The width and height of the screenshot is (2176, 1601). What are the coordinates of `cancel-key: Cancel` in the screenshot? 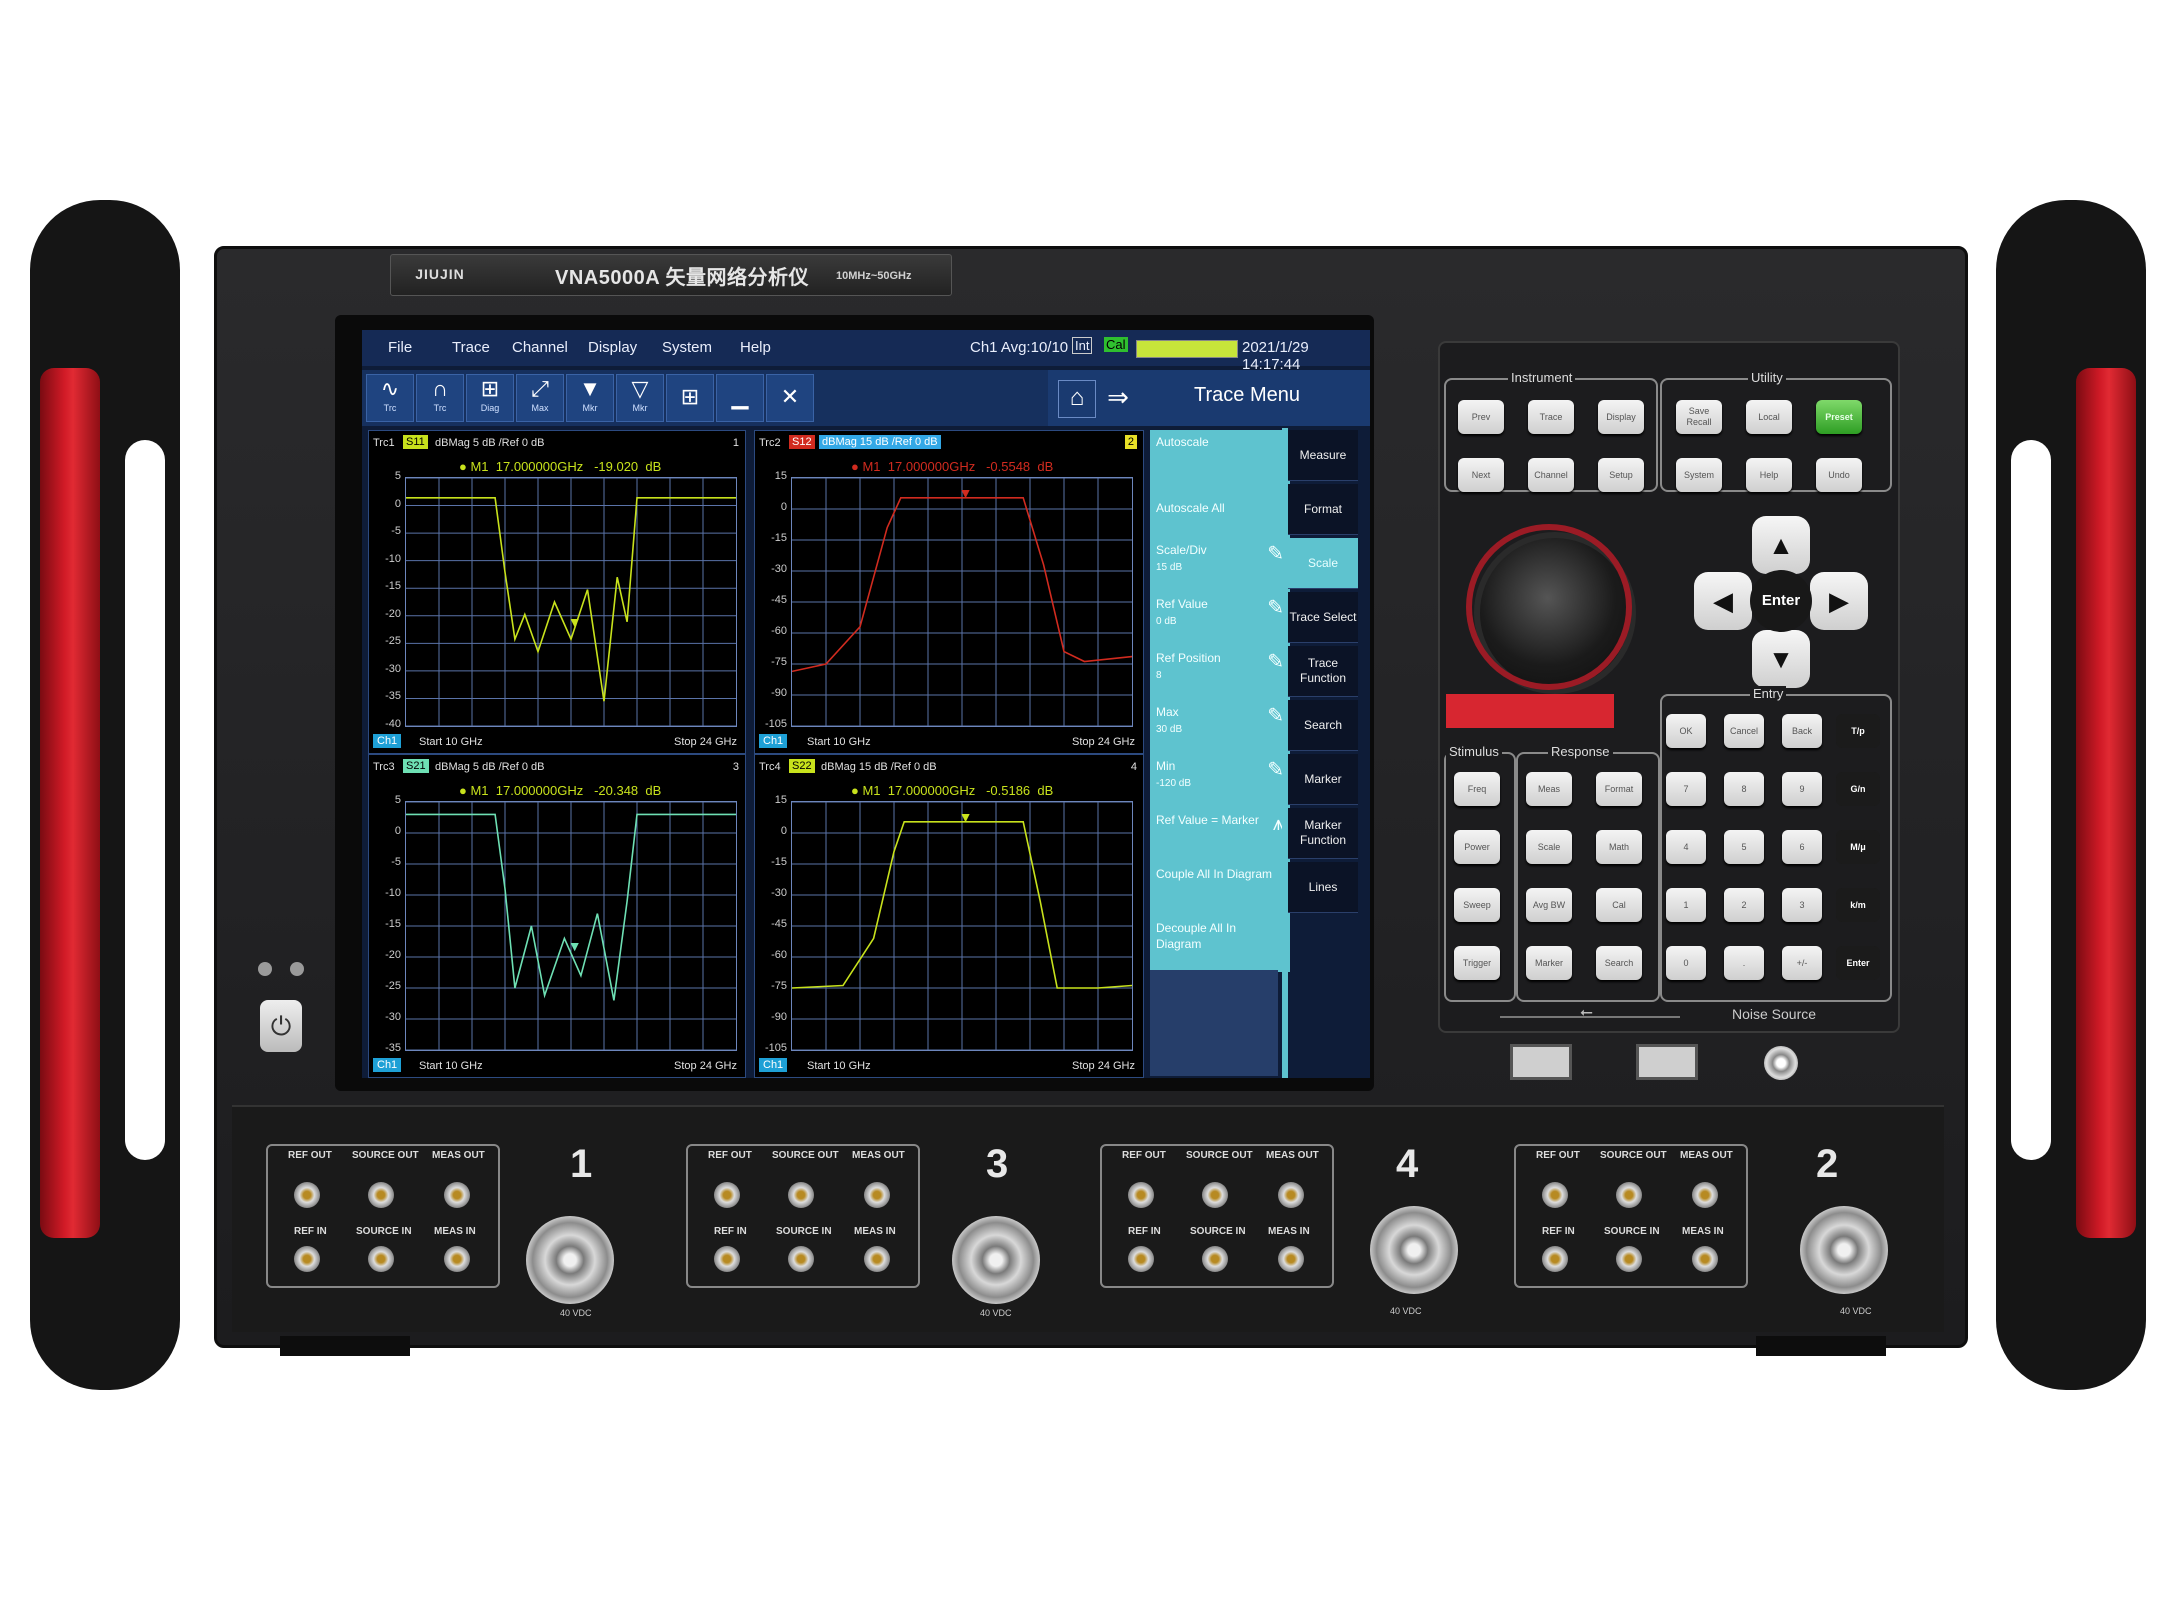 It's located at (1744, 731).